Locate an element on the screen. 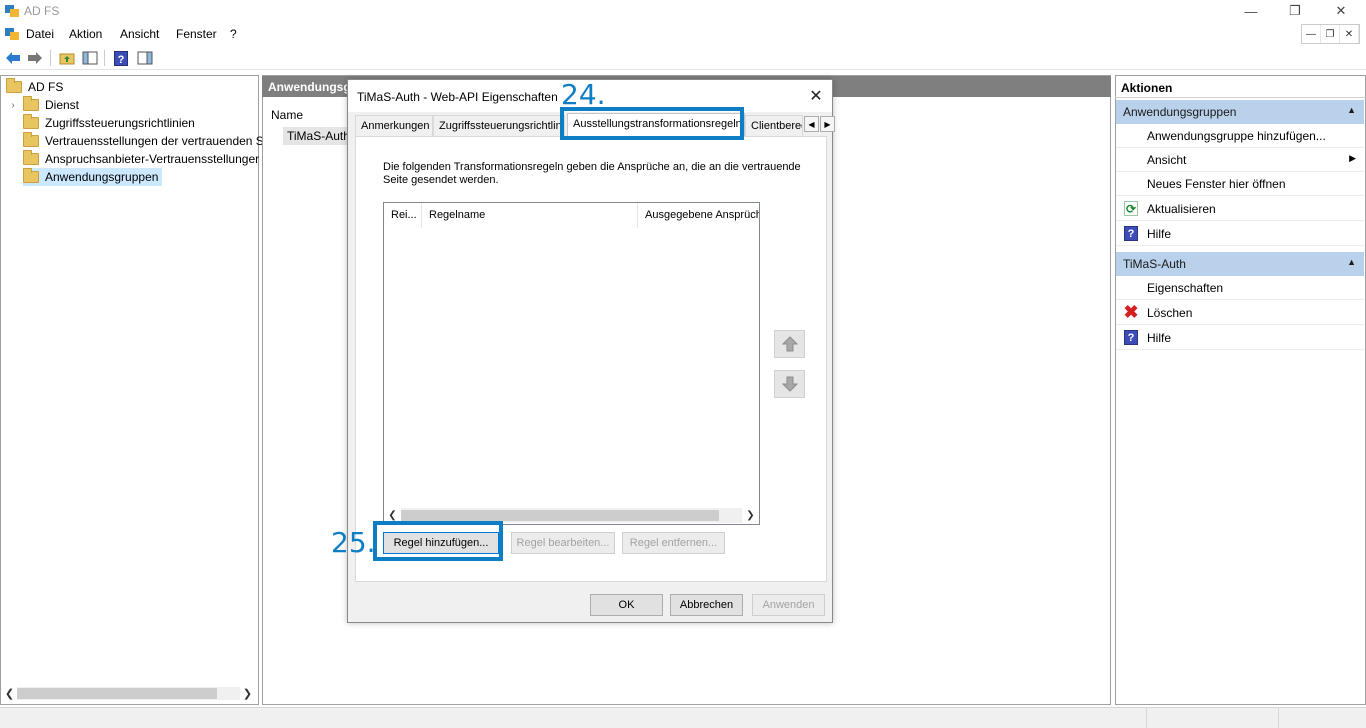 This screenshot has width=1366, height=728. tab-anmerkungen: Anmerkungen is located at coordinates (394, 126).